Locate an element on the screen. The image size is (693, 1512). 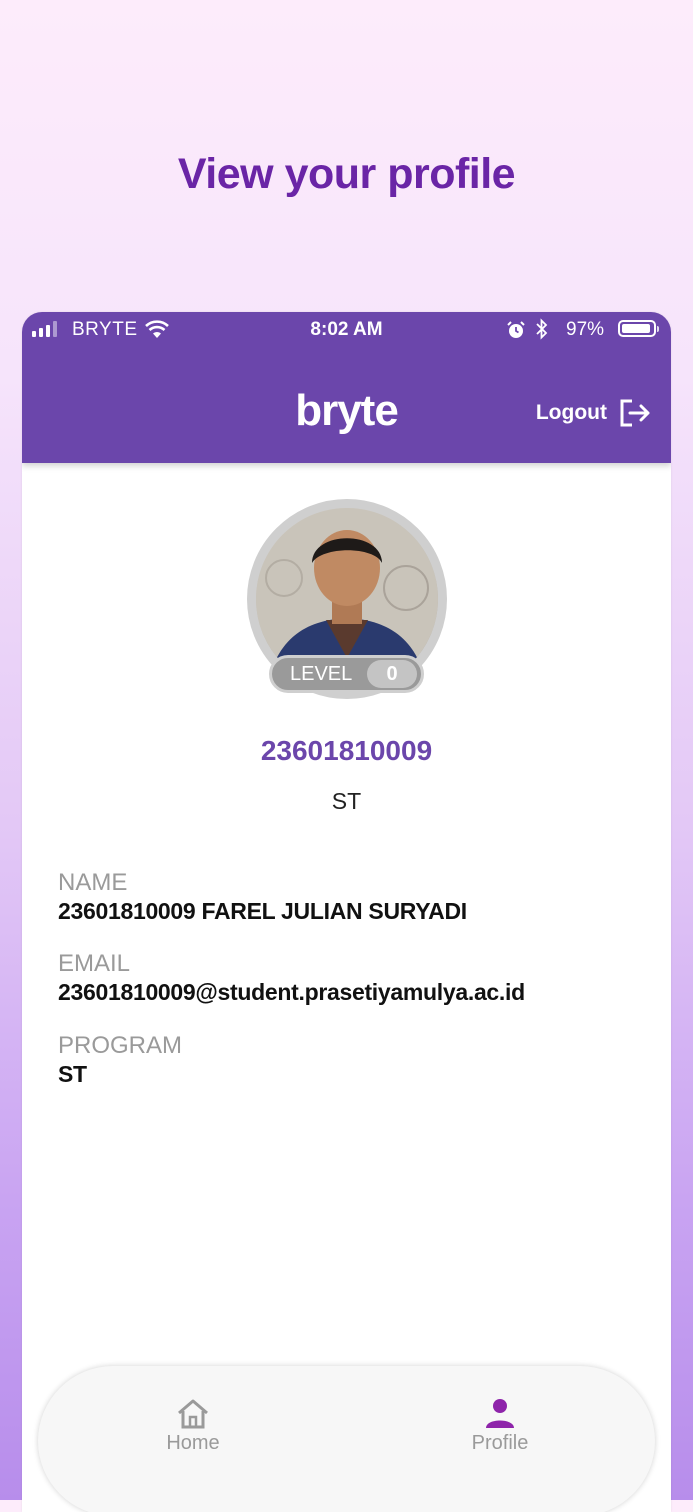
program-value: ST is located at coordinates (72, 1074).